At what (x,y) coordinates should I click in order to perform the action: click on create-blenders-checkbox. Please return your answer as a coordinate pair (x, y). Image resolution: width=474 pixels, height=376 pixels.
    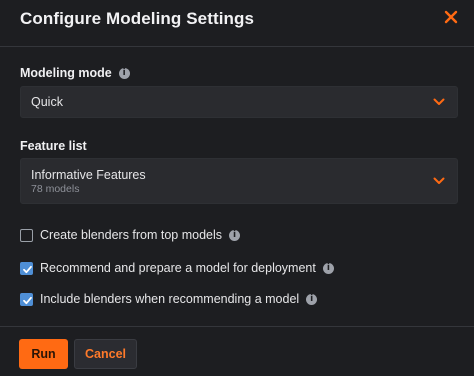
    Looking at the image, I should click on (26, 235).